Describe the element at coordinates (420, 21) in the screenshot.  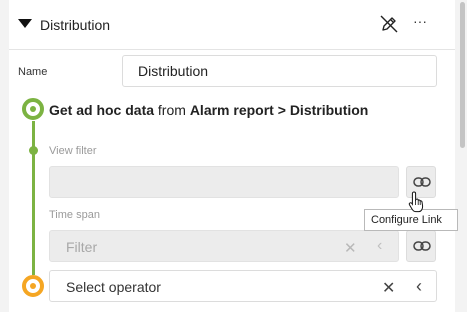
I see `more-options-icon: ···` at that location.